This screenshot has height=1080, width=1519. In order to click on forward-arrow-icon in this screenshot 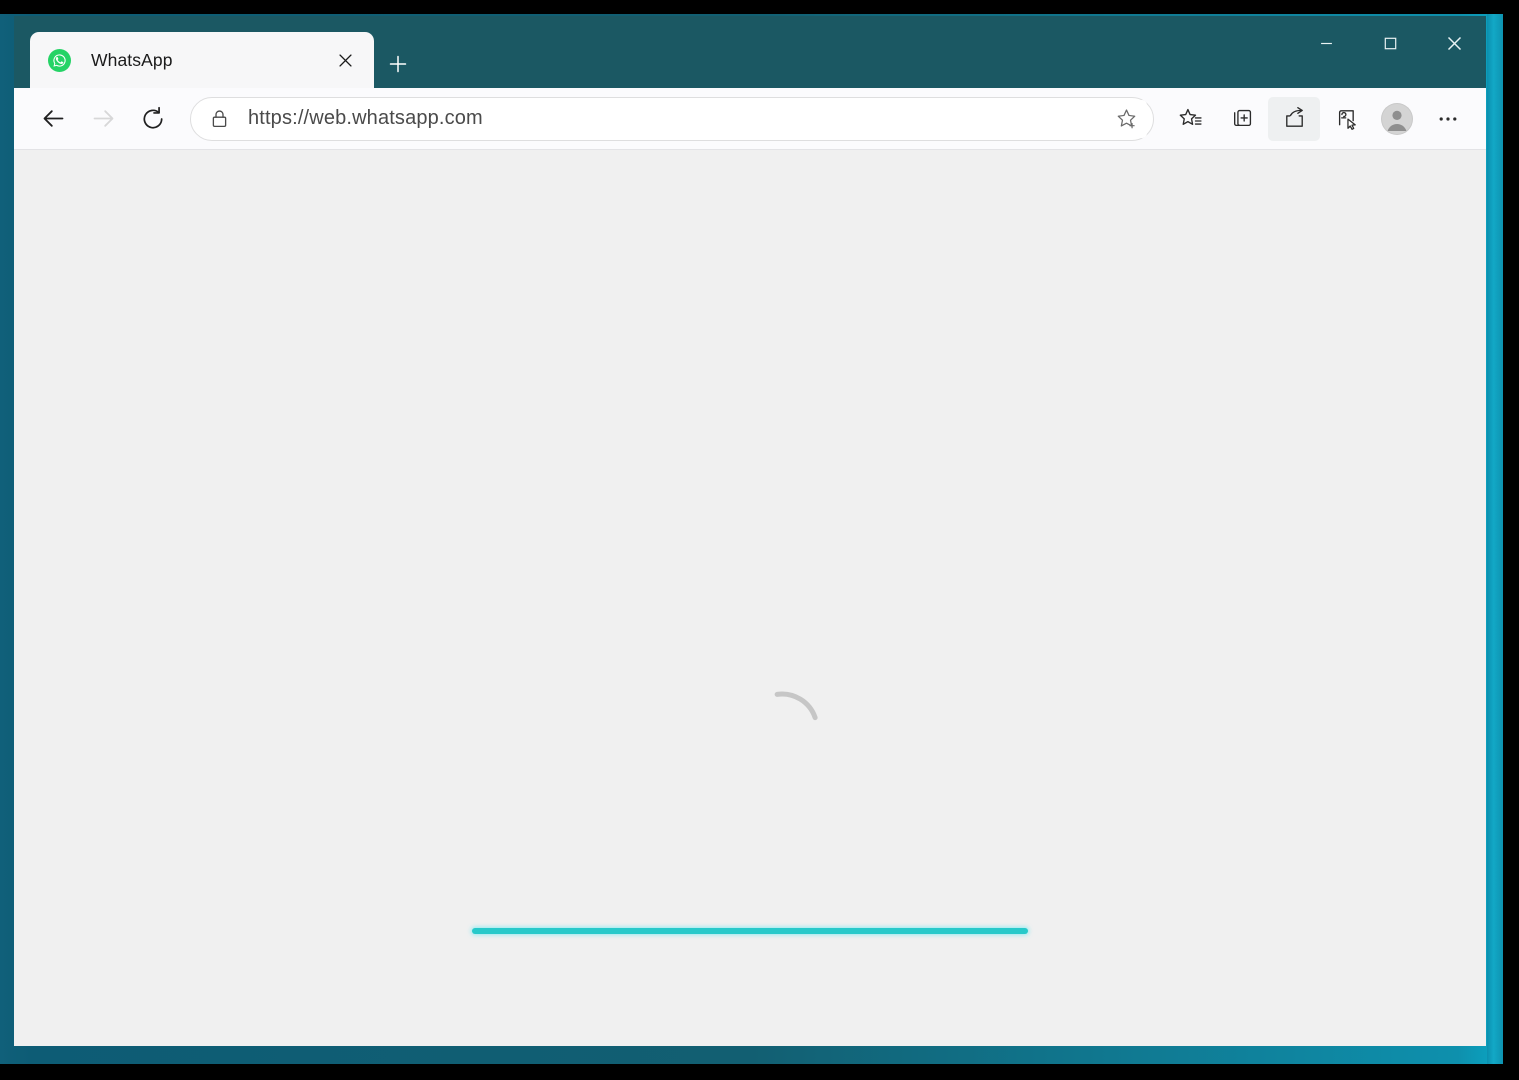, I will do `click(103, 119)`.